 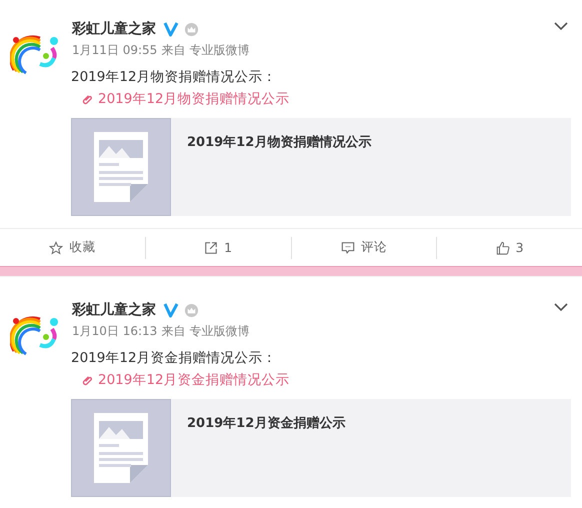 What do you see at coordinates (211, 247) in the screenshot?
I see `share-icon` at bounding box center [211, 247].